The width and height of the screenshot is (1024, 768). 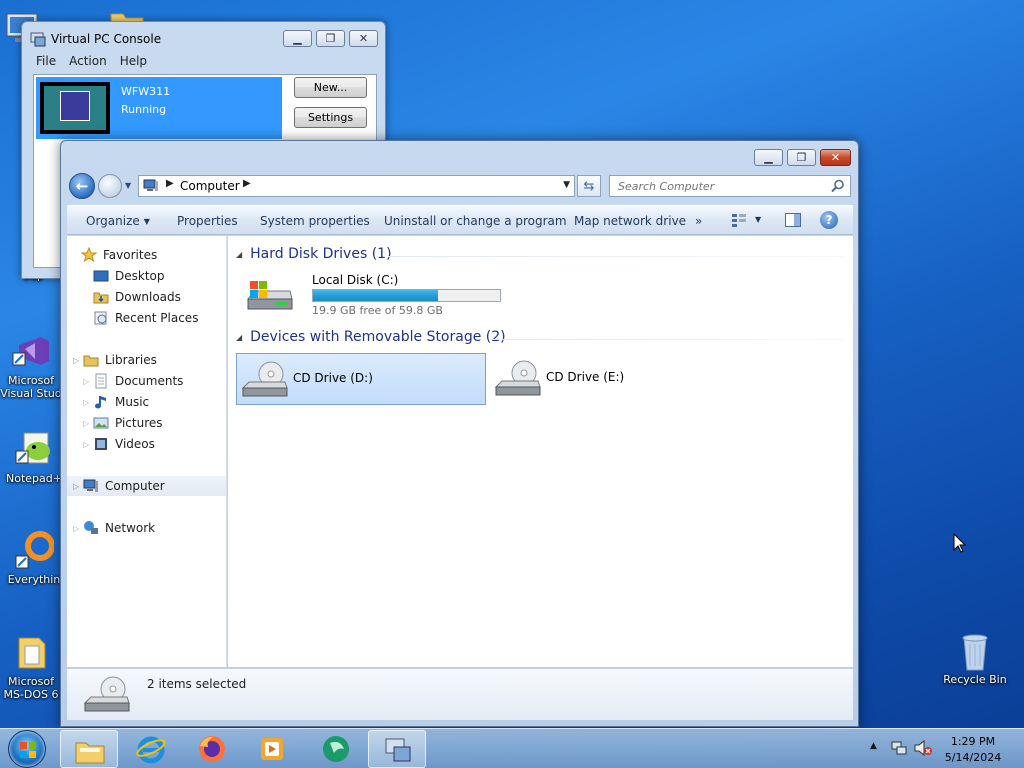 What do you see at coordinates (758, 219) in the screenshot?
I see `view-options-dropdown: ▼` at bounding box center [758, 219].